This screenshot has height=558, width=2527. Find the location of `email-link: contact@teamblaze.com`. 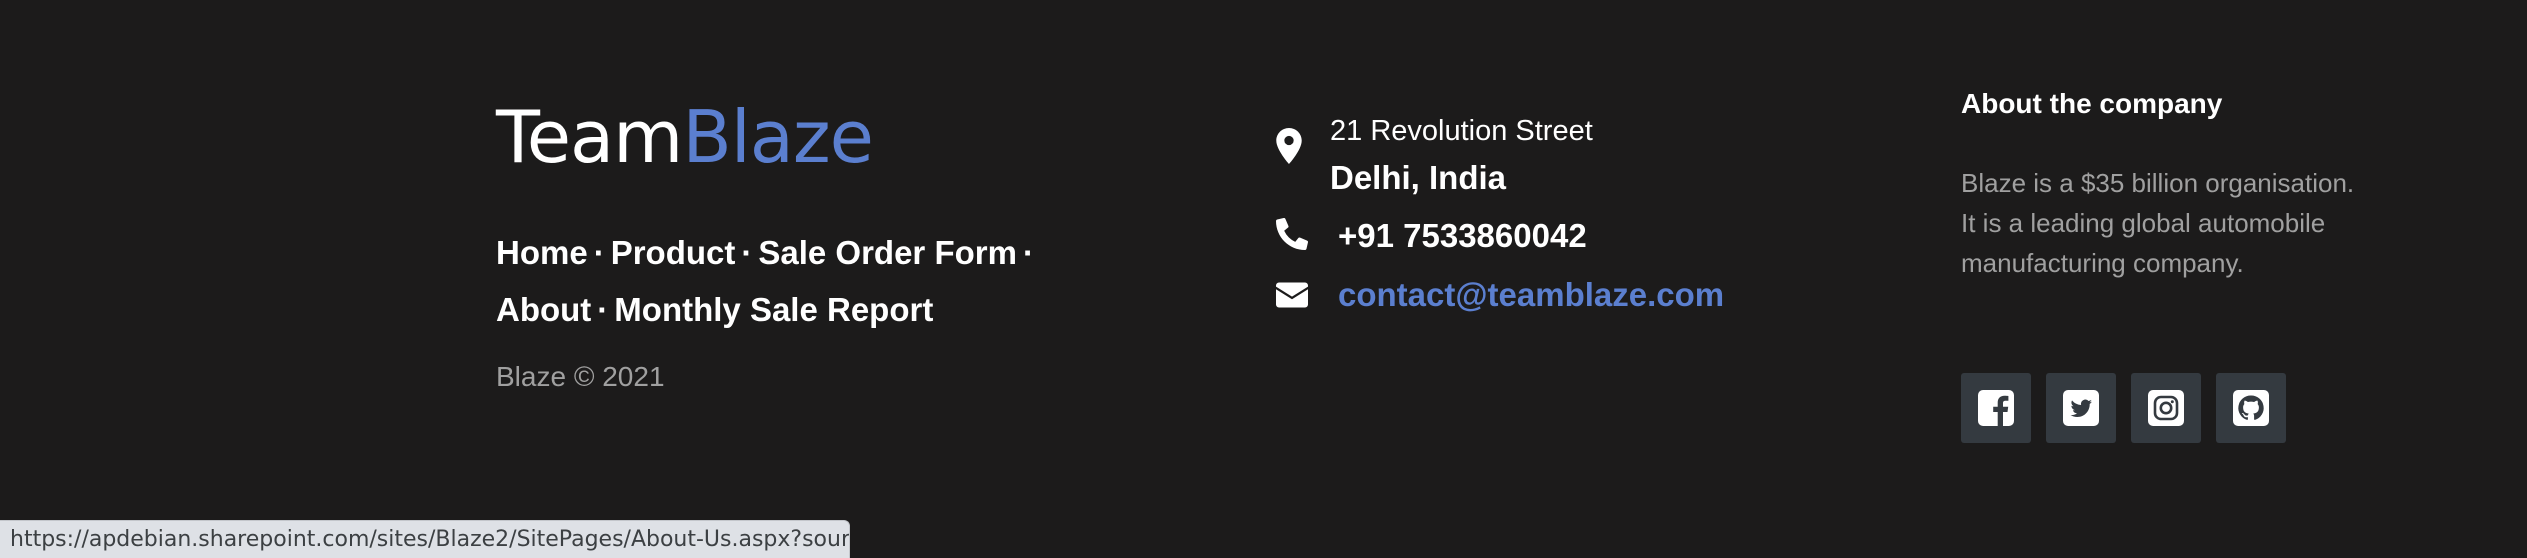

email-link: contact@teamblaze.com is located at coordinates (1531, 295).